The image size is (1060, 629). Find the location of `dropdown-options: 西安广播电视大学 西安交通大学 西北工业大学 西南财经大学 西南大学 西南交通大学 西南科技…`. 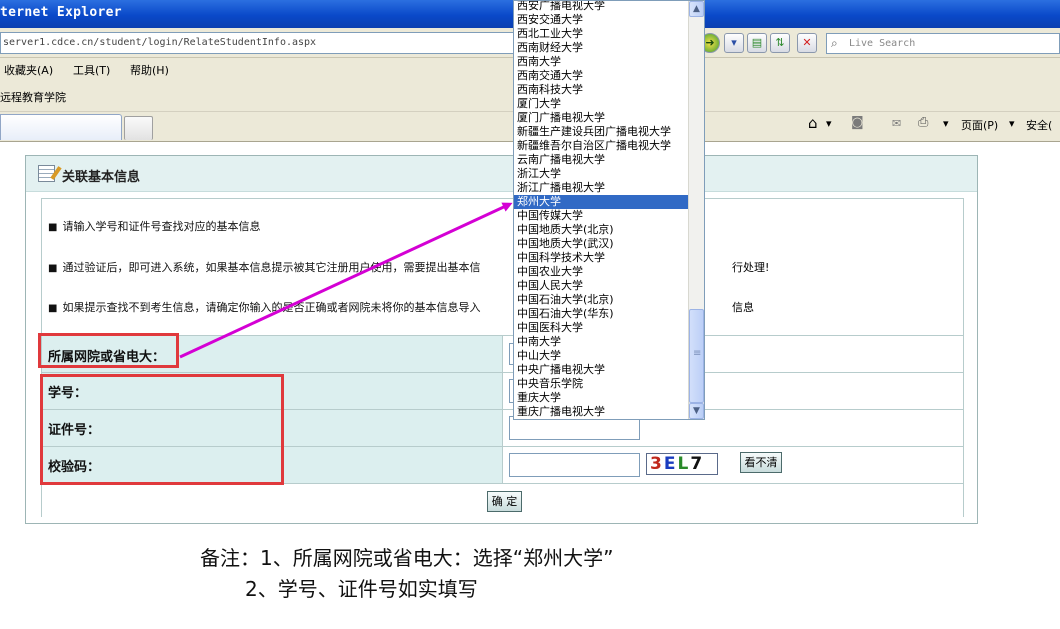

dropdown-options: 西安广播电视大学 西安交通大学 西北工业大学 西南财经大学 西南大学 西南交通大学 西南科技… is located at coordinates (601, 210).